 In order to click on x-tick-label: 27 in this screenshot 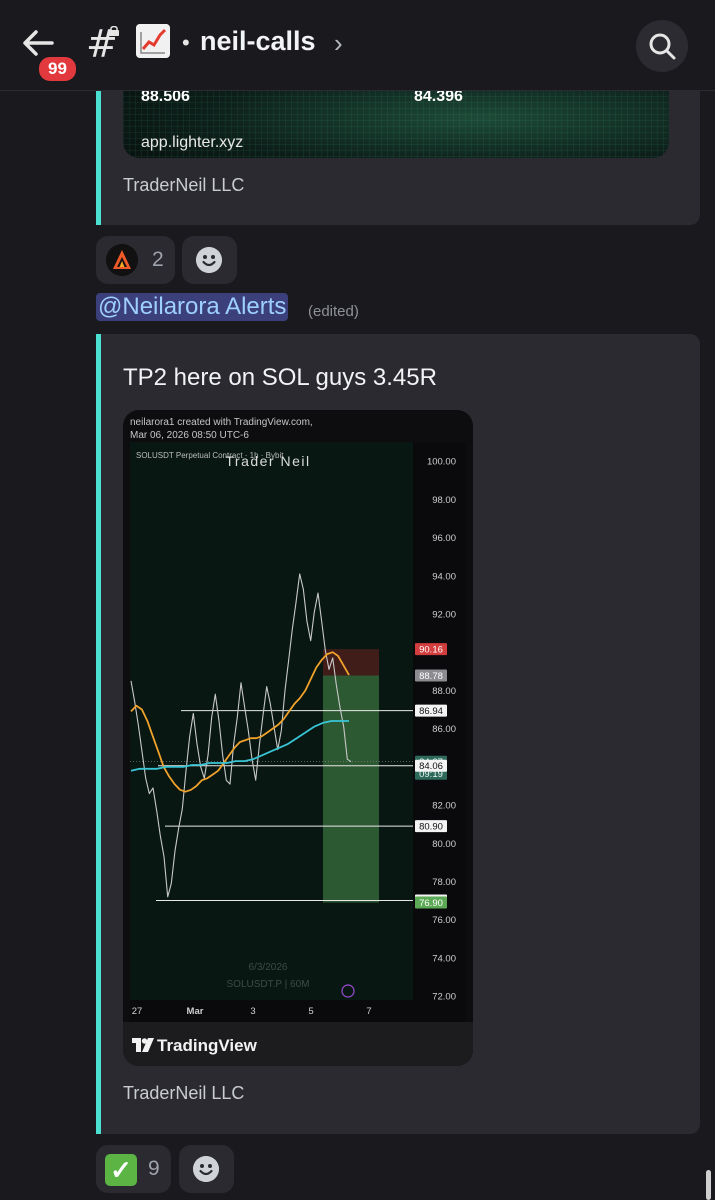, I will do `click(137, 1011)`.